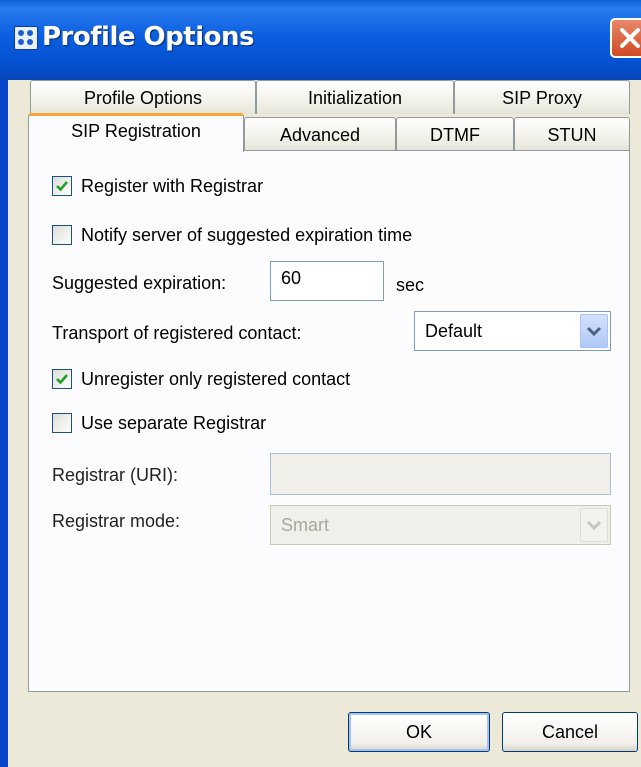 The width and height of the screenshot is (641, 767). I want to click on transport-label: Transport of registered contact:, so click(177, 333).